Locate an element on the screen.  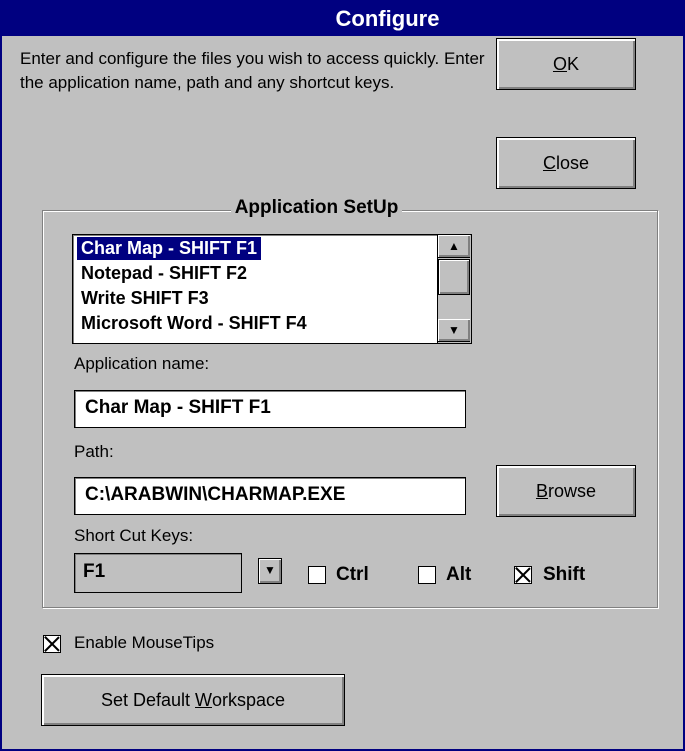
app-name-field: Char Map - SHIFT F1 is located at coordinates (270, 409).